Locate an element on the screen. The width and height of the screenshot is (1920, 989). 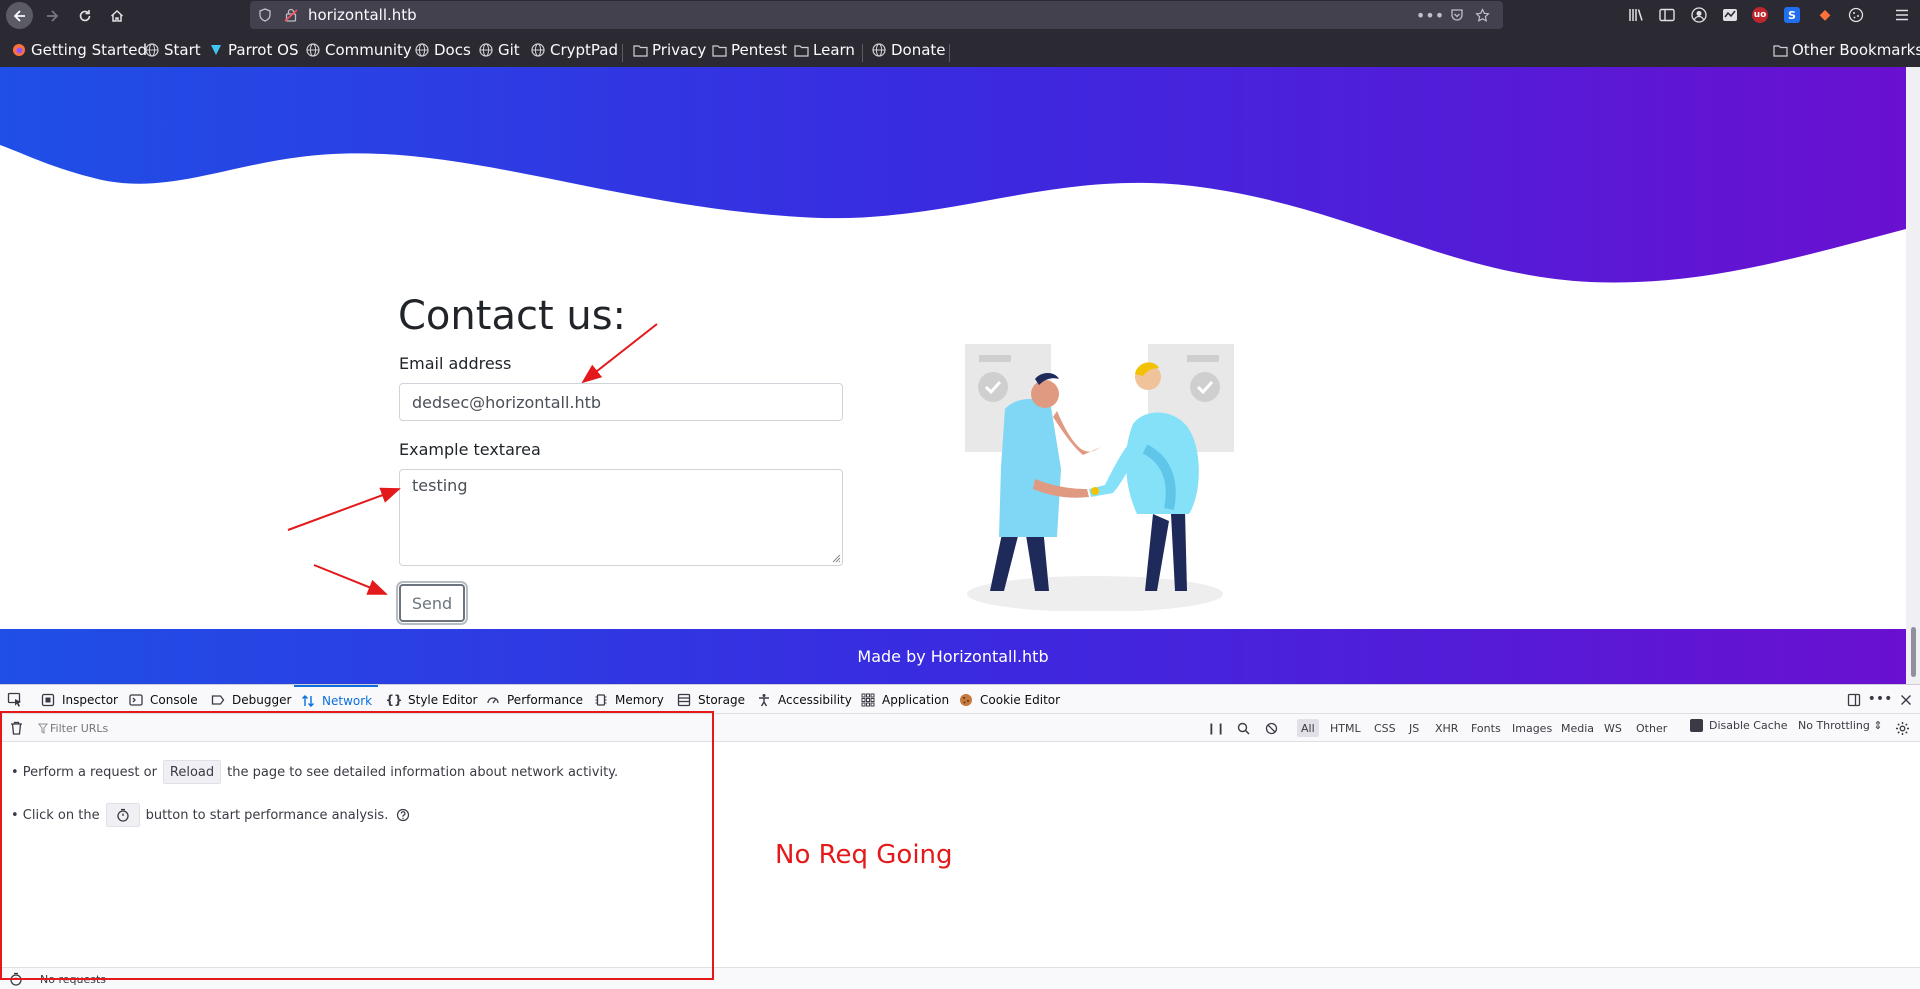
bookmark-getting-started: Getting Started is located at coordinates (79, 50).